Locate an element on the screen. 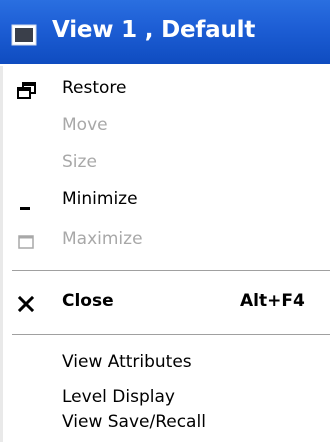  menu-item-move: Move is located at coordinates (165, 127).